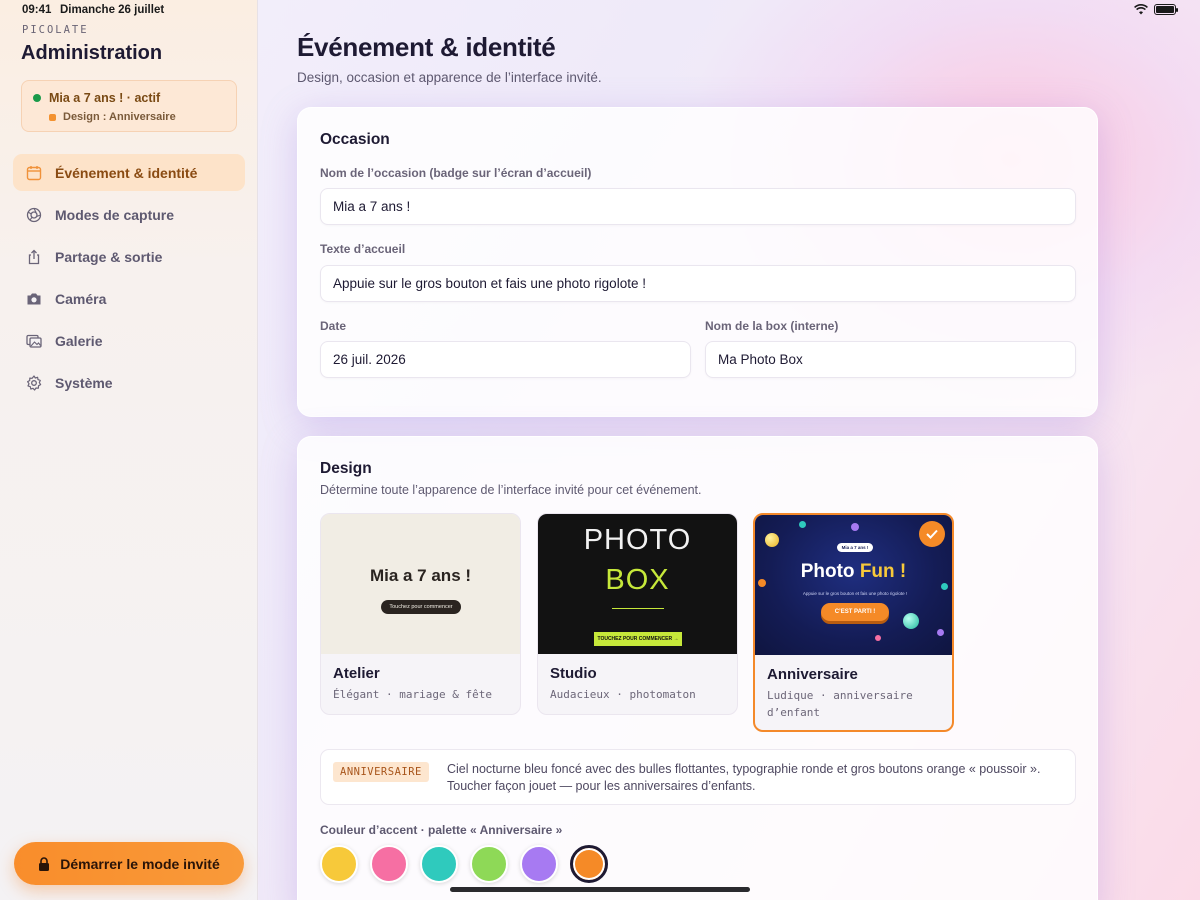  What do you see at coordinates (140, 863) in the screenshot?
I see `start-guest-mode-label: Démarrer le mode invité` at bounding box center [140, 863].